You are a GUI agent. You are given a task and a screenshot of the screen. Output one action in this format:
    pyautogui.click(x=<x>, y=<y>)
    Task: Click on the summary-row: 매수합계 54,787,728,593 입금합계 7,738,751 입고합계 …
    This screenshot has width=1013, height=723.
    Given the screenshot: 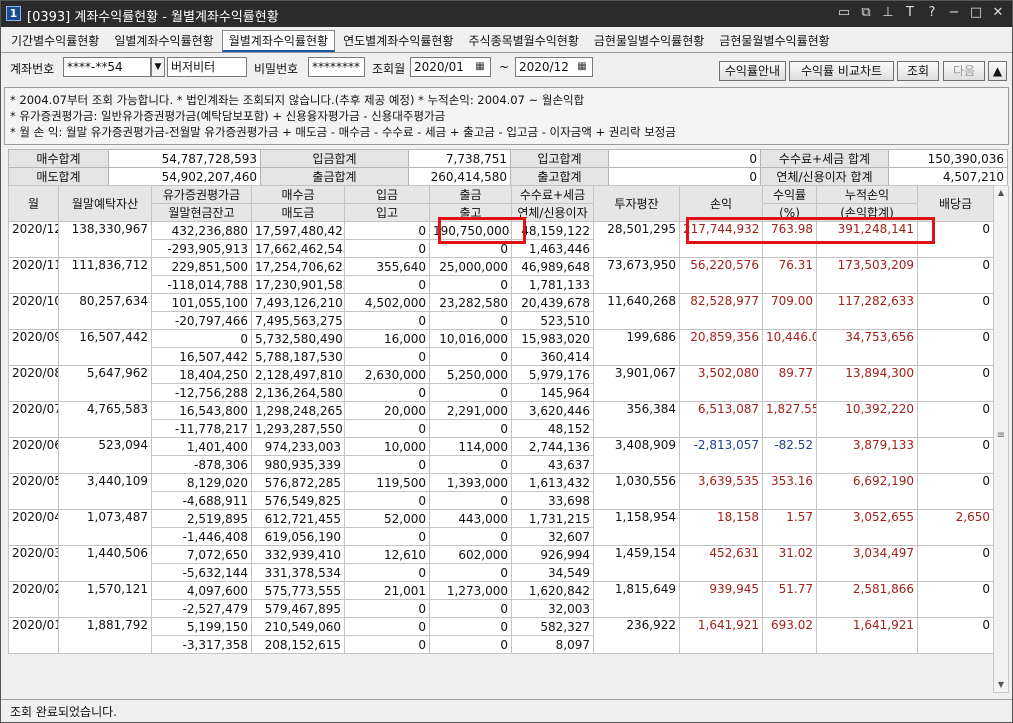 What is the action you would take?
    pyautogui.click(x=508, y=158)
    